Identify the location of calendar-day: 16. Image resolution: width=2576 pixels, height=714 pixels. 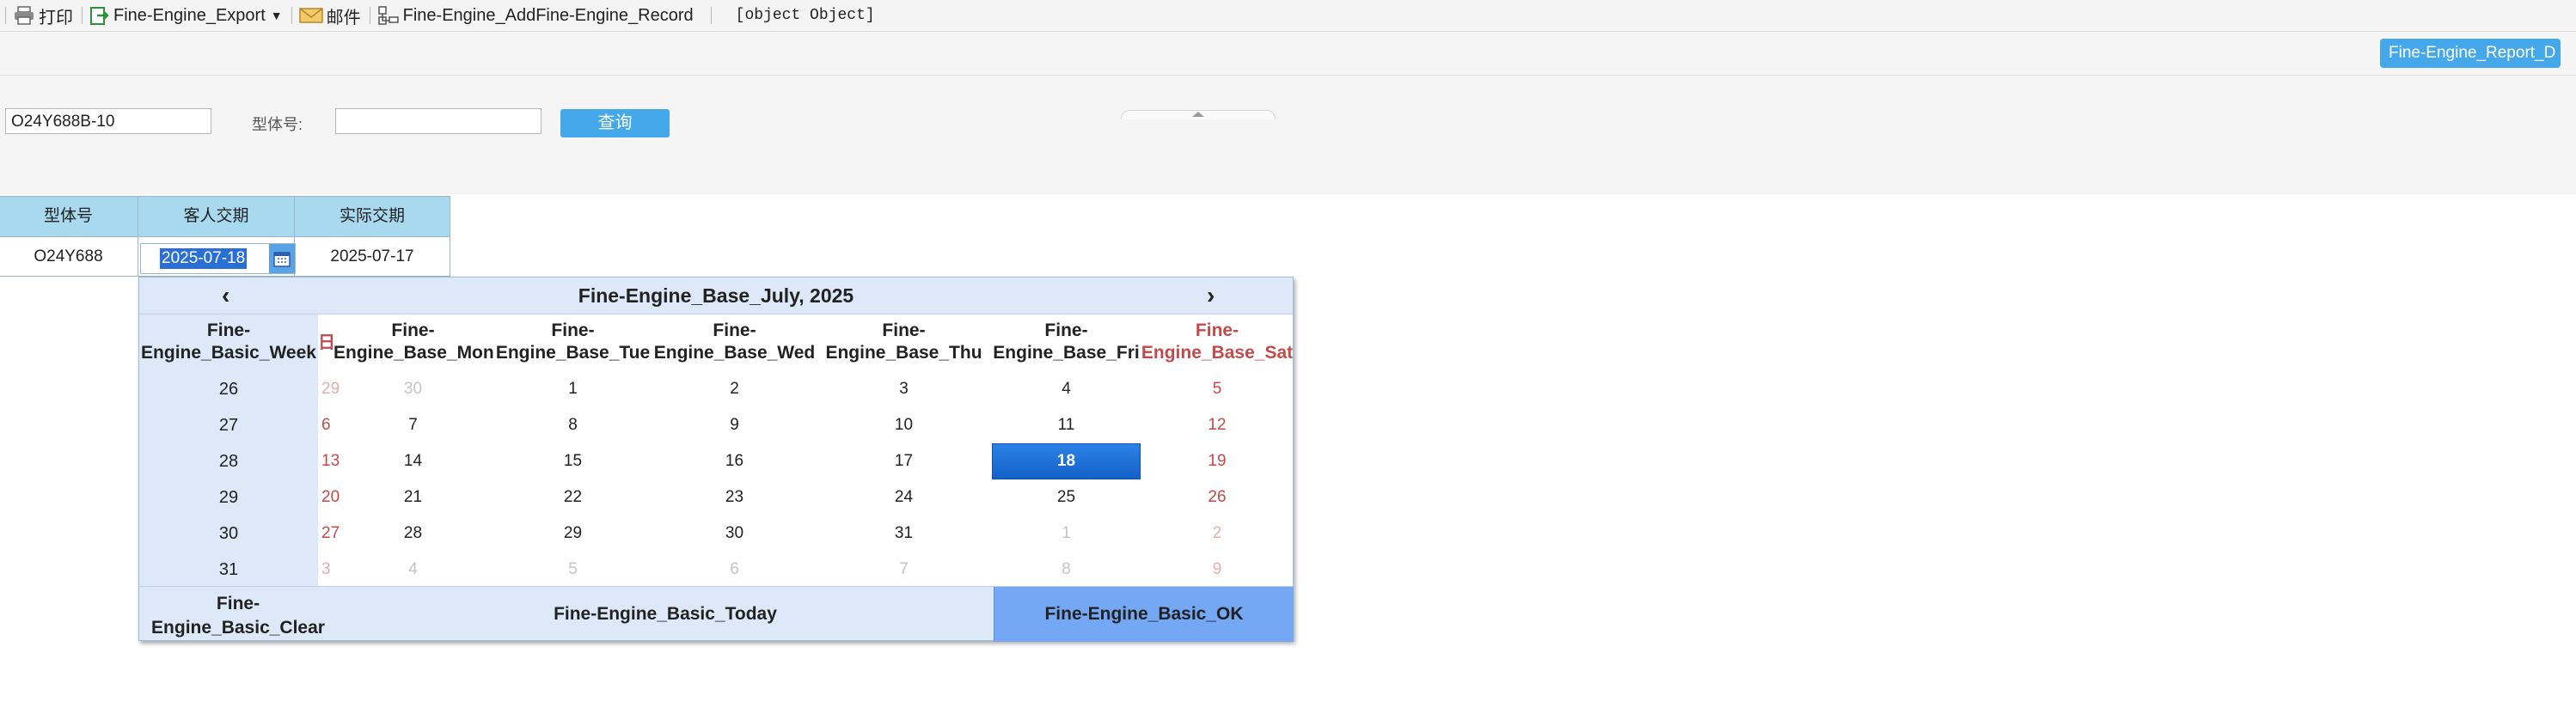
(734, 461).